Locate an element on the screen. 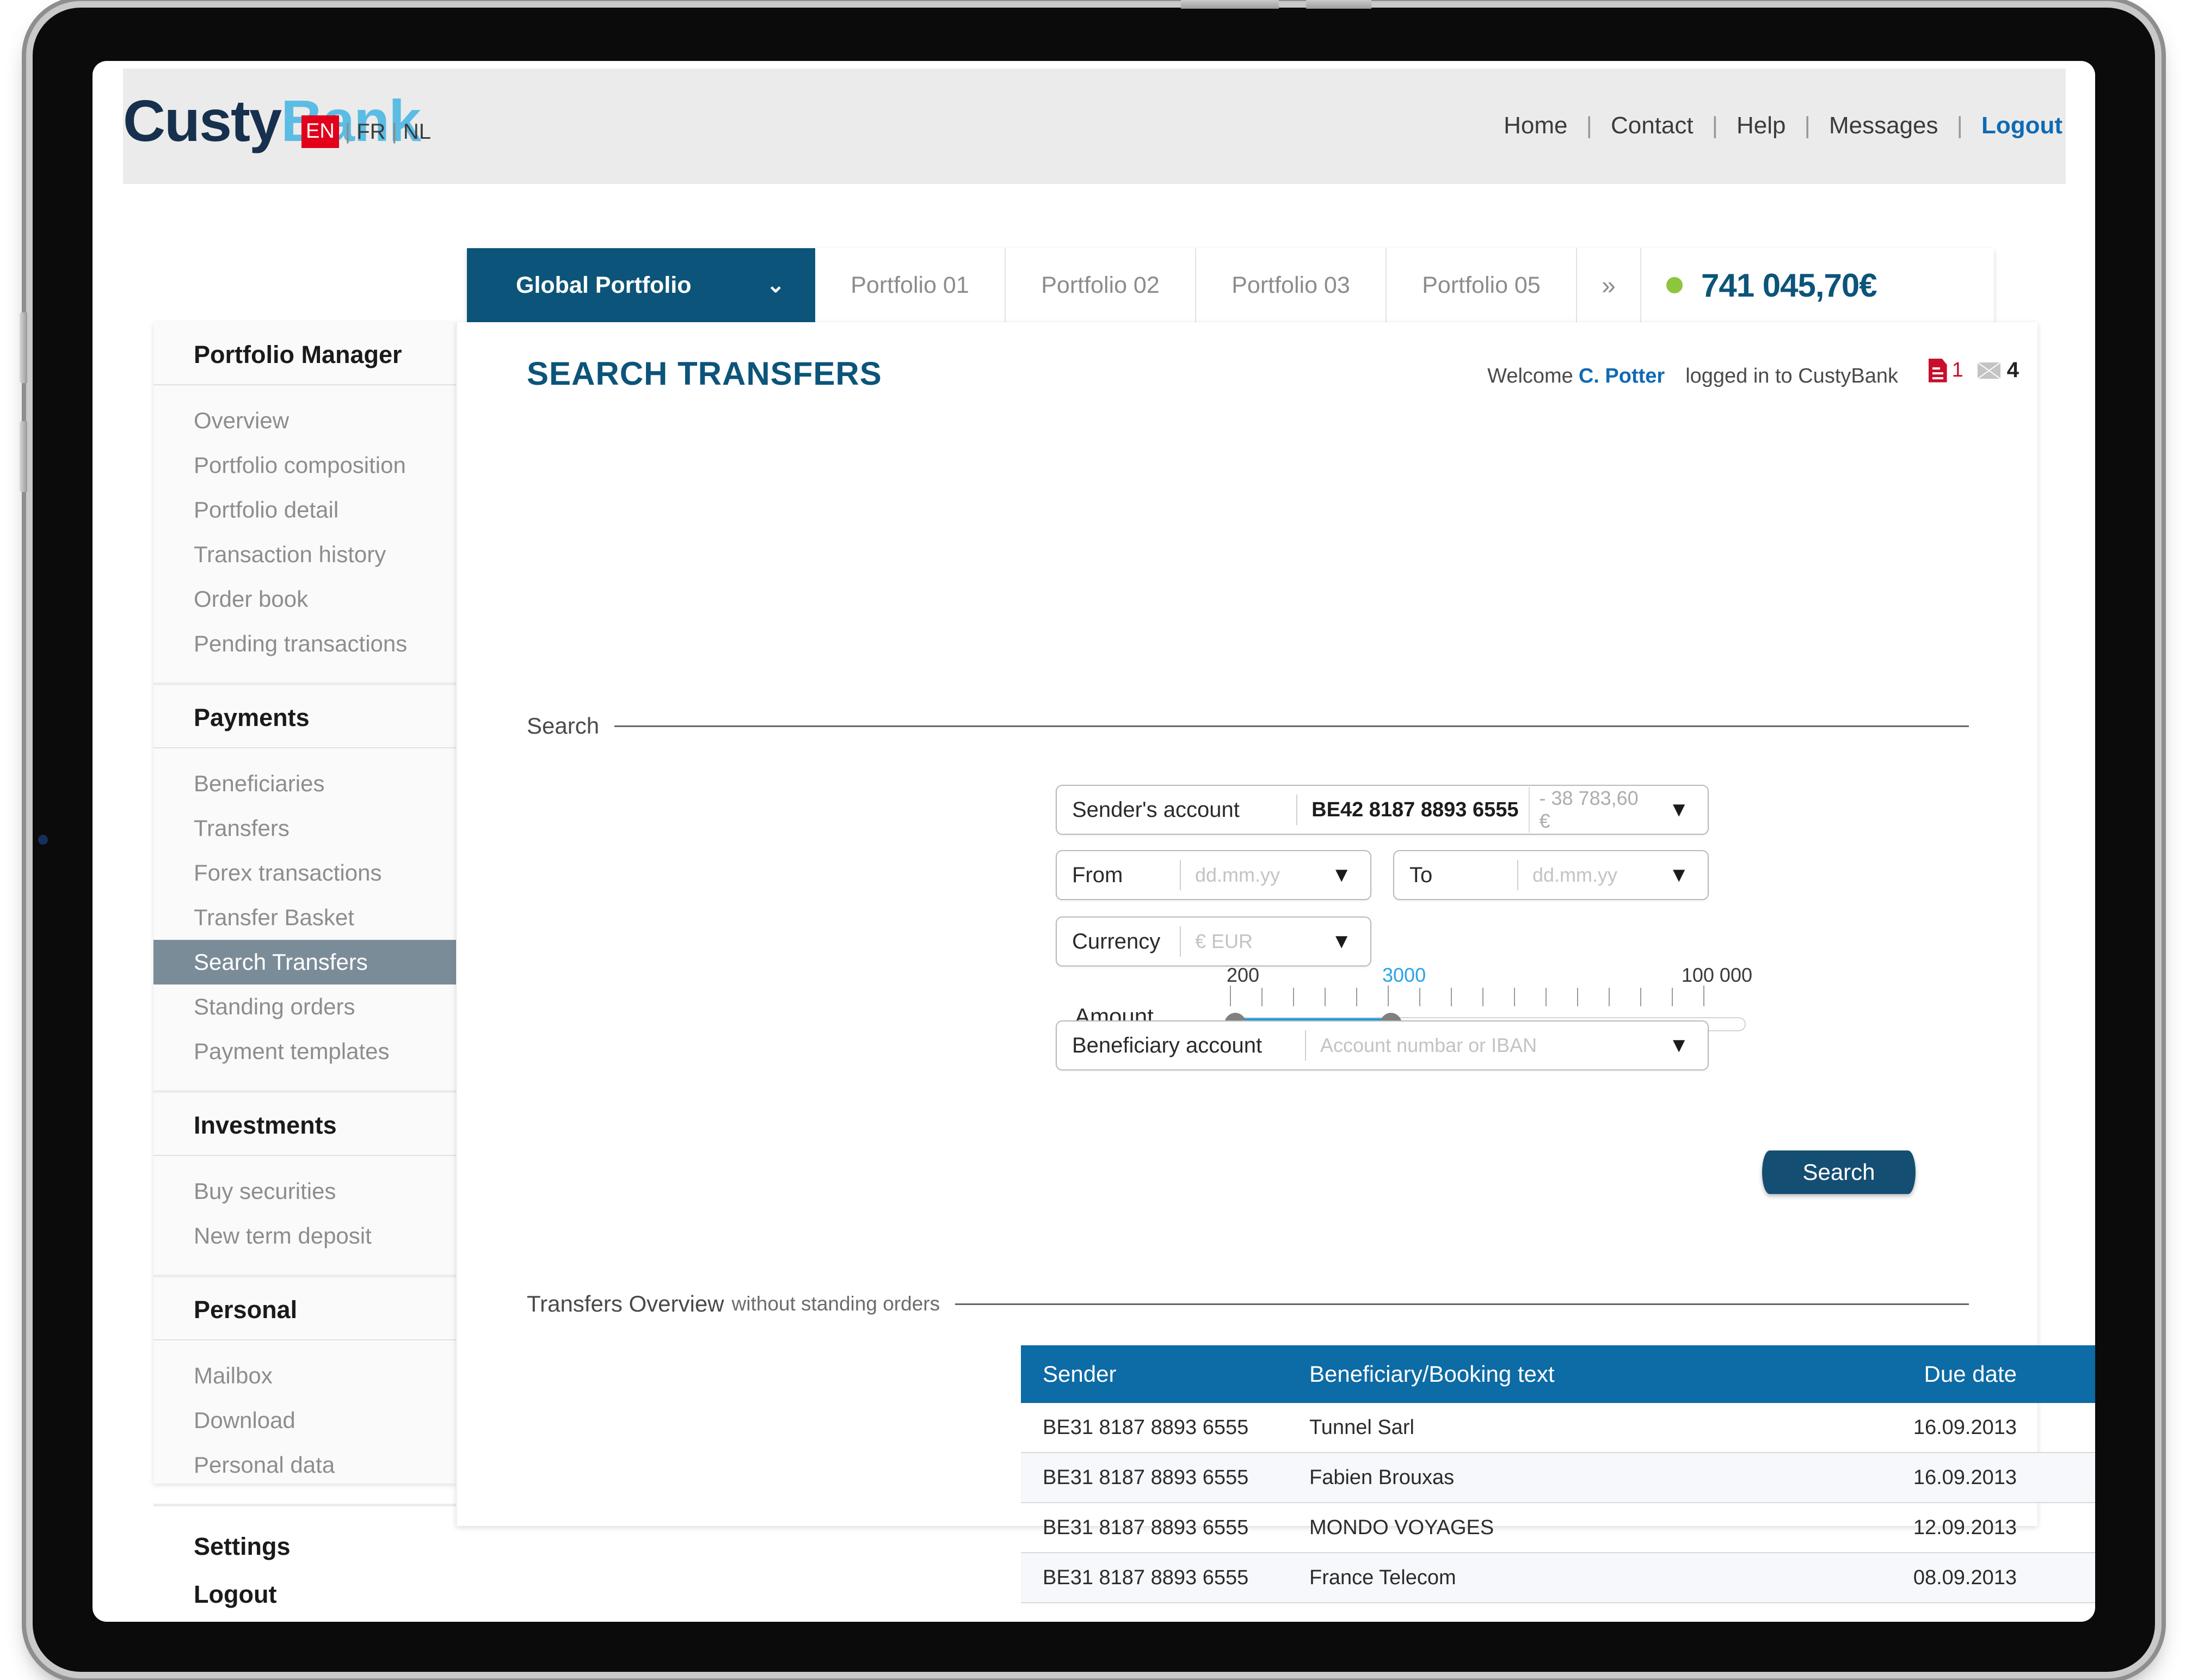 This screenshot has height=1680, width=2192. tab-portfolio-05: Portfolio 05 is located at coordinates (1482, 285).